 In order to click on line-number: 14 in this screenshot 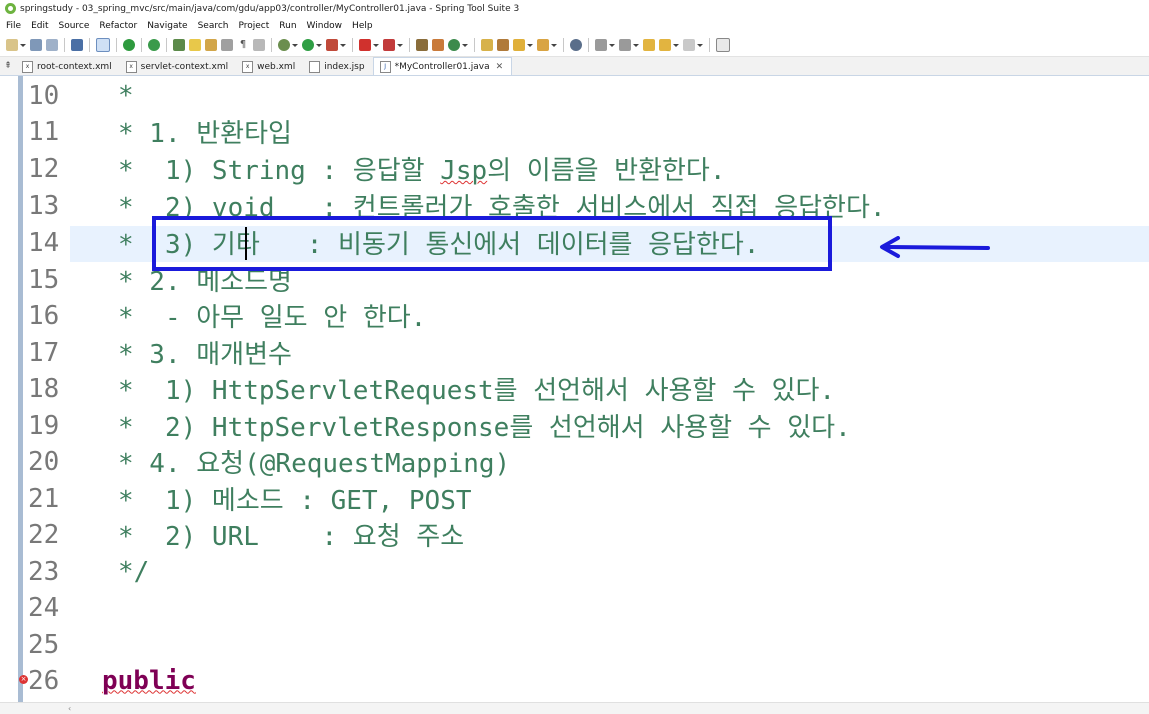, I will do `click(44, 242)`.